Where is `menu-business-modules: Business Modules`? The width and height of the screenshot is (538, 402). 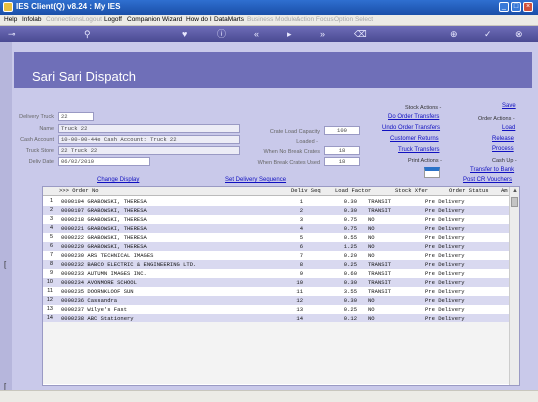
menu-business-modules: Business Modules is located at coordinates (273, 19).